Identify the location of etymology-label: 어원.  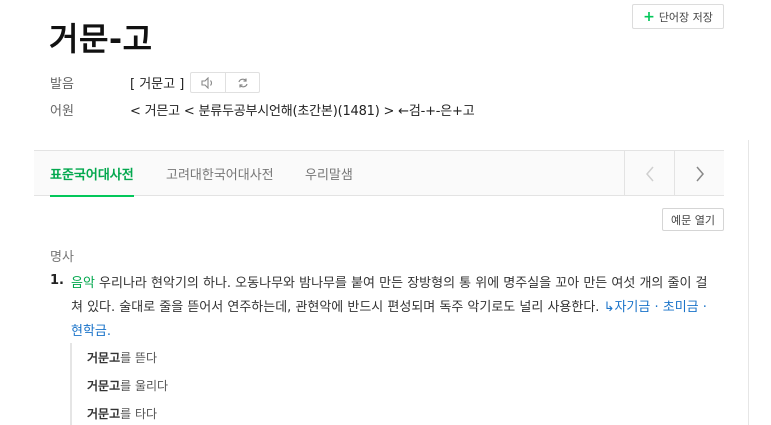
(62, 111).